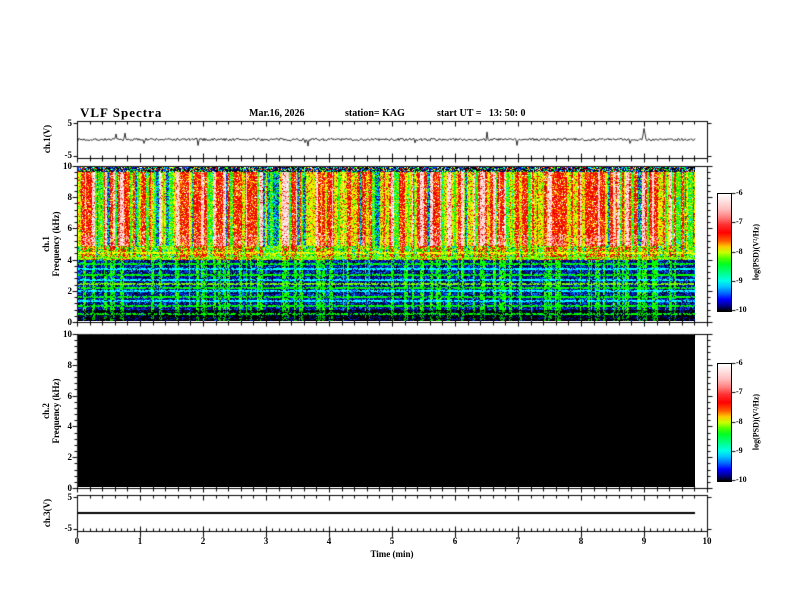  I want to click on x-tick-label: 2, so click(203, 541).